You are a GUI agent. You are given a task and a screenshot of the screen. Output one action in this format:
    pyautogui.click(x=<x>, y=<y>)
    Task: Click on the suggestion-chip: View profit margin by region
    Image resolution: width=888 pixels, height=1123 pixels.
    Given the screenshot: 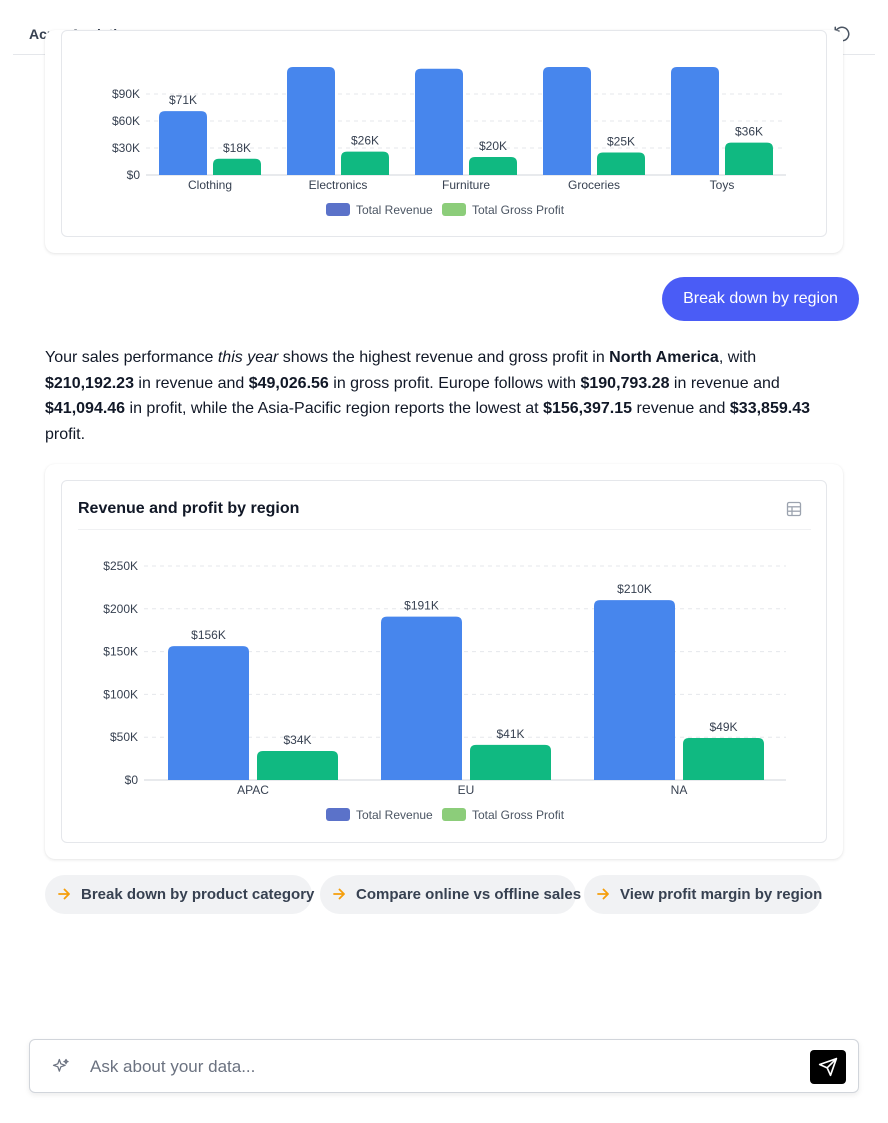 What is the action you would take?
    pyautogui.click(x=703, y=894)
    